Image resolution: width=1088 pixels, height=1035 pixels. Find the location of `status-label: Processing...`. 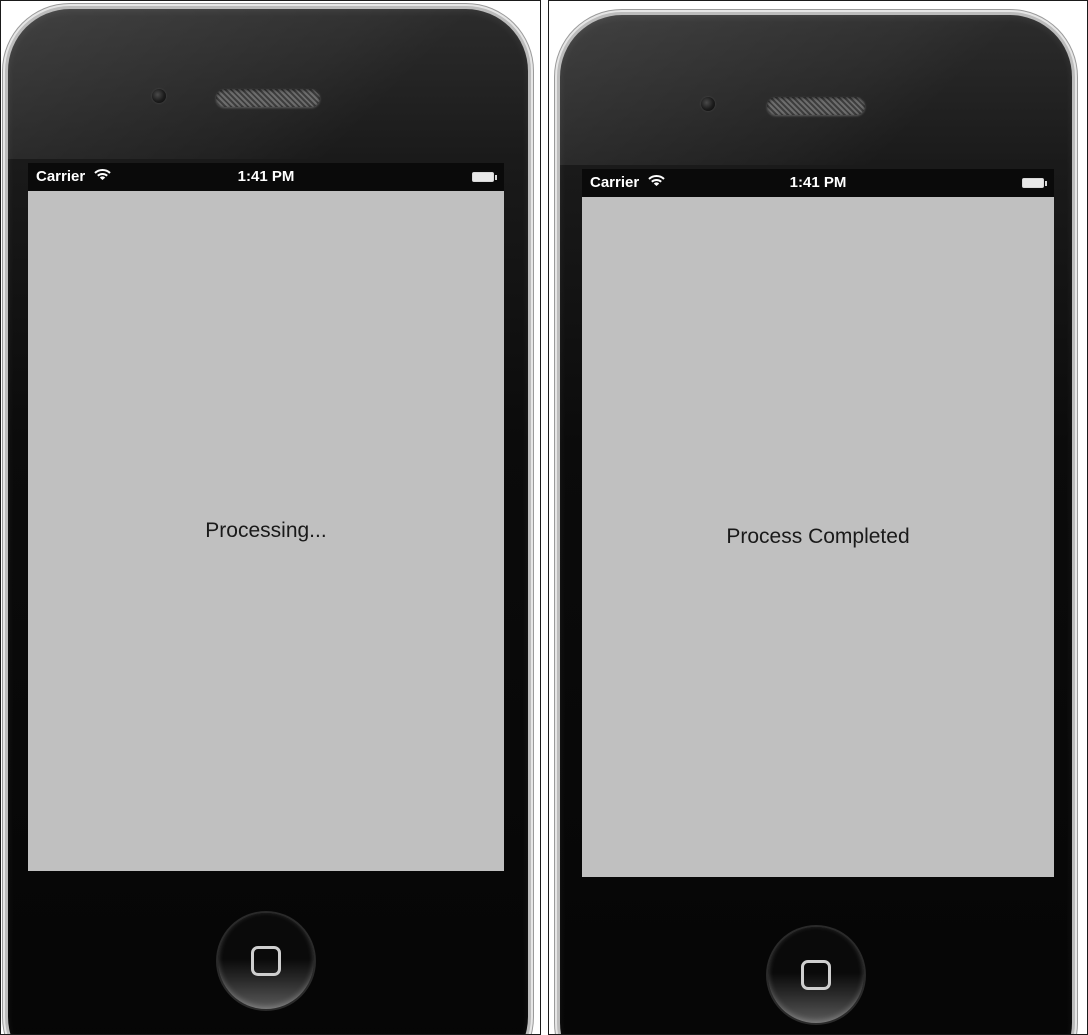

status-label: Processing... is located at coordinates (266, 530).